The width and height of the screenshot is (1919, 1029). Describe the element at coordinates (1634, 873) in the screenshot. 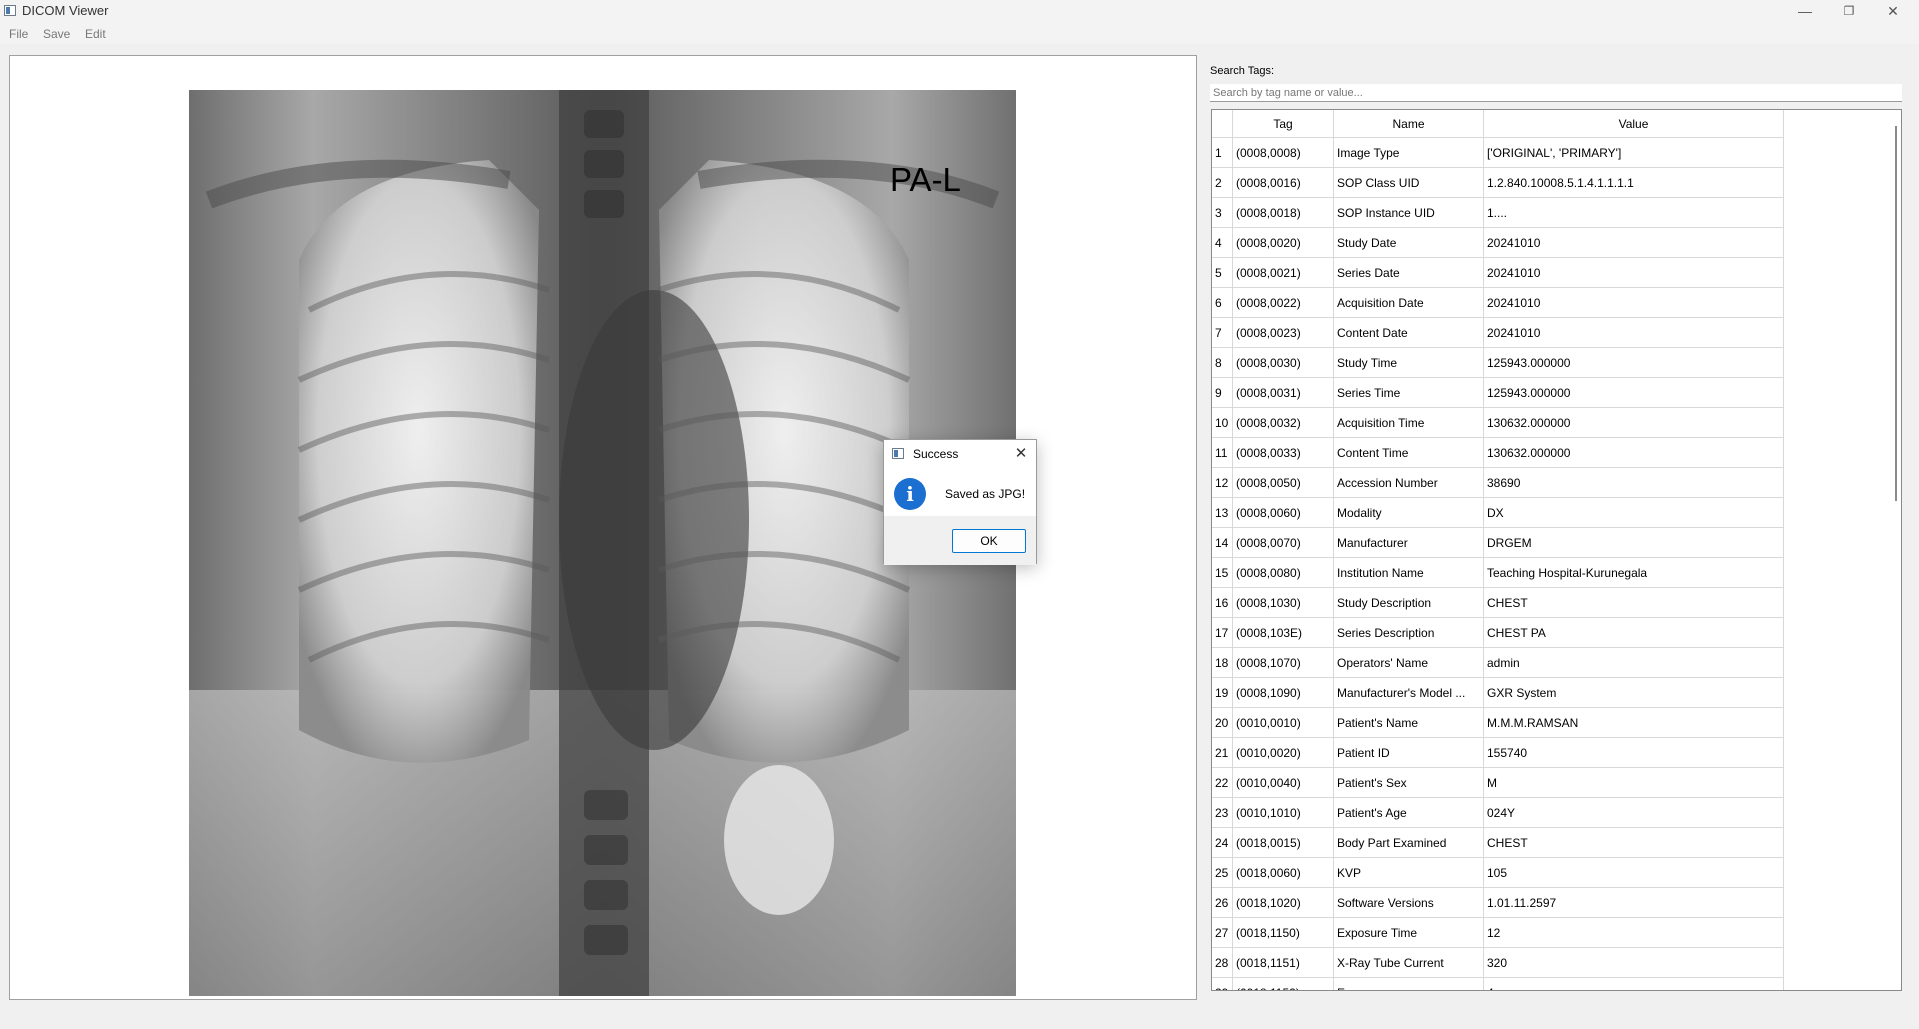

I see `value-cell: 105` at that location.